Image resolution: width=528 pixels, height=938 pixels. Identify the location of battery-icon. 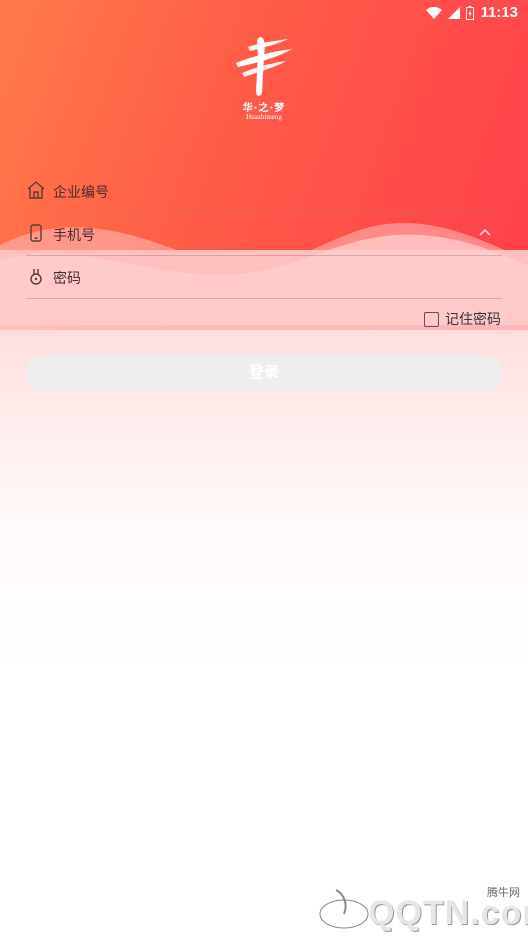
(470, 12).